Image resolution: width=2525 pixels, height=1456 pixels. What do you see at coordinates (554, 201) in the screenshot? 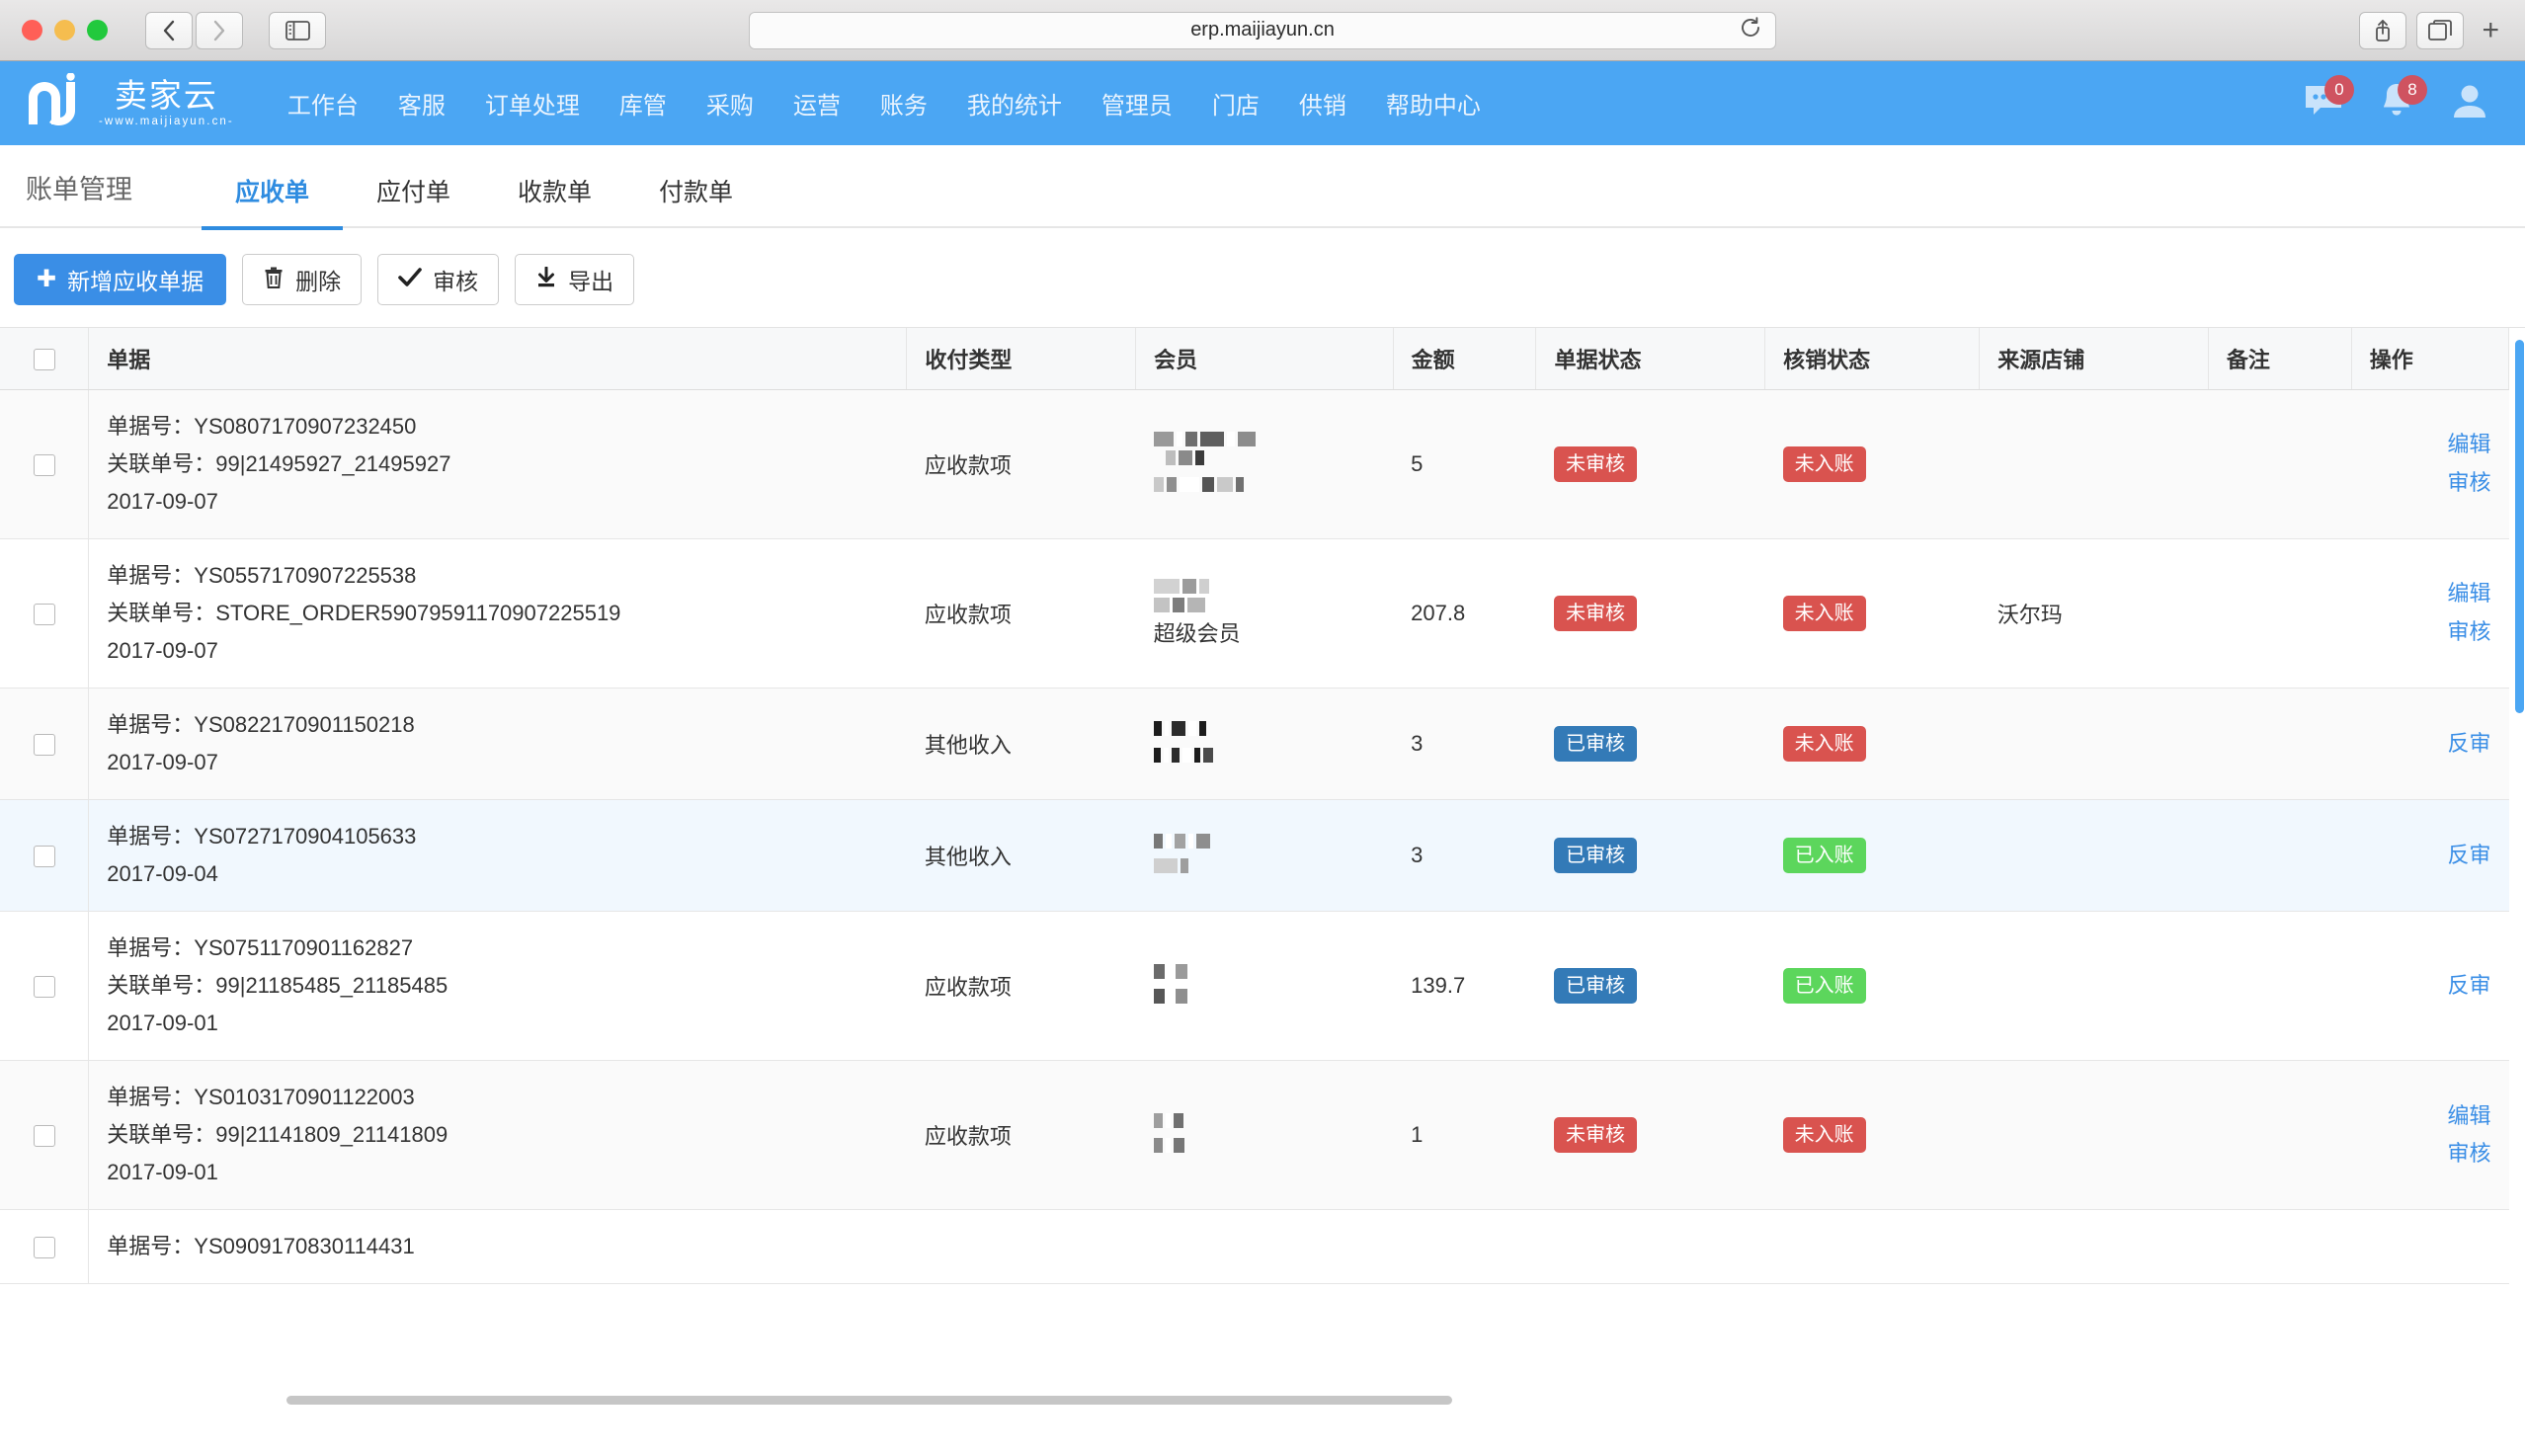
I see `tab-receipt: 收款单` at bounding box center [554, 201].